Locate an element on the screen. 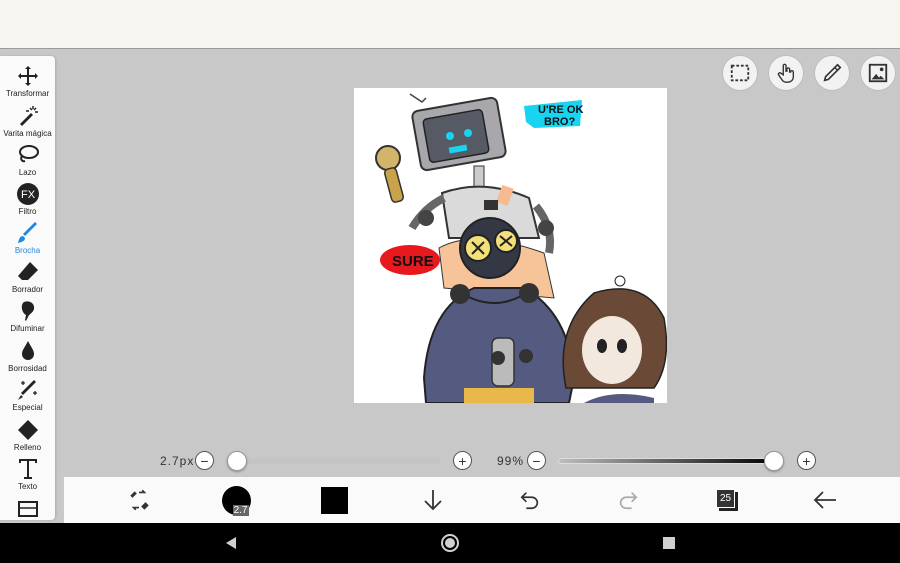  tool-frame is located at coordinates (27, 507).